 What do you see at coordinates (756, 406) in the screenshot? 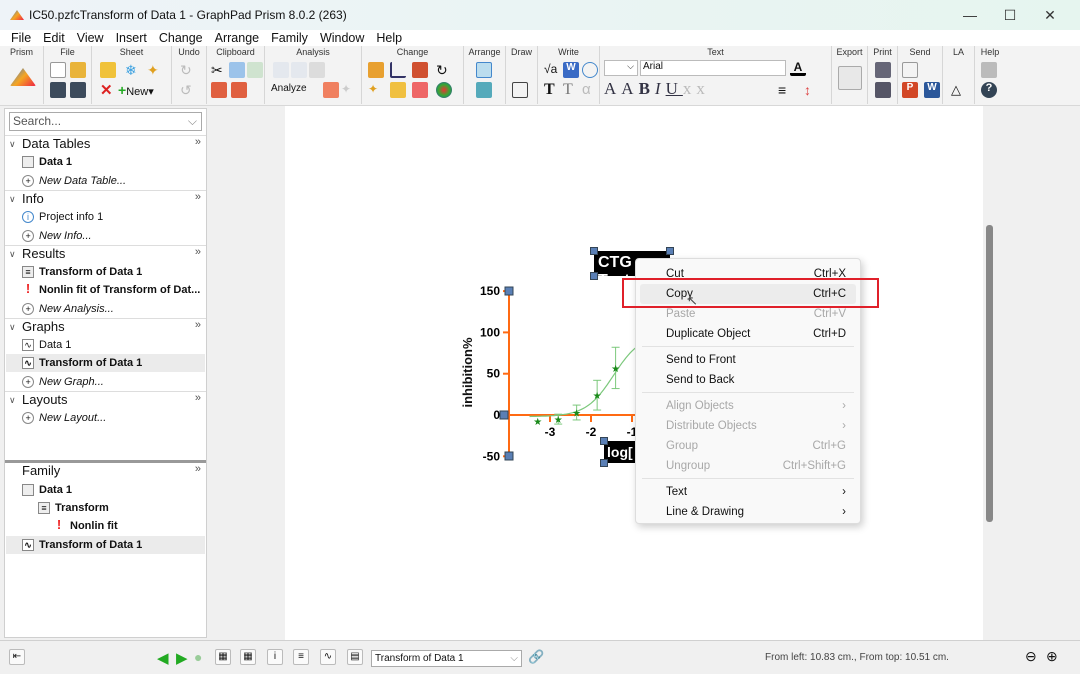
I see `context-menu-item-align-objects: Align Objects ›` at bounding box center [756, 406].